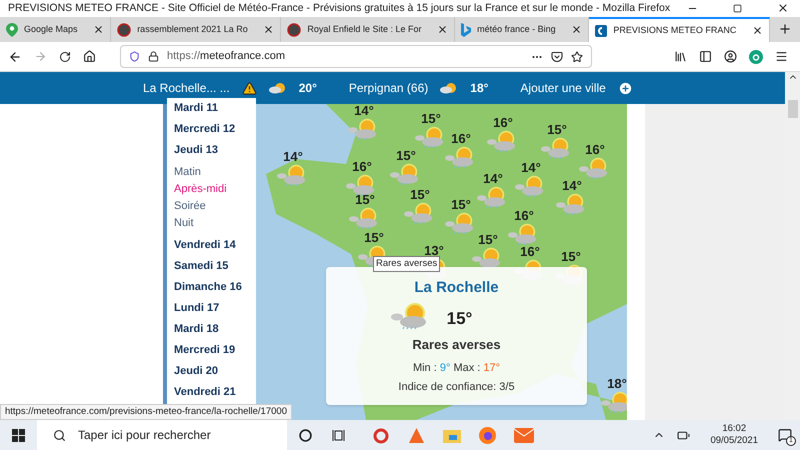 The image size is (800, 450). I want to click on close-icon, so click(783, 8).